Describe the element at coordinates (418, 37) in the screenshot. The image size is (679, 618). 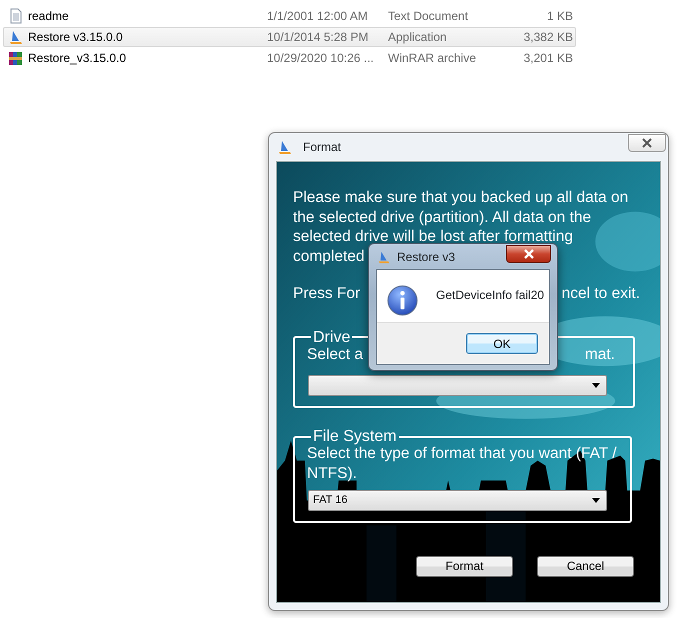
I see `file-type: Application` at that location.